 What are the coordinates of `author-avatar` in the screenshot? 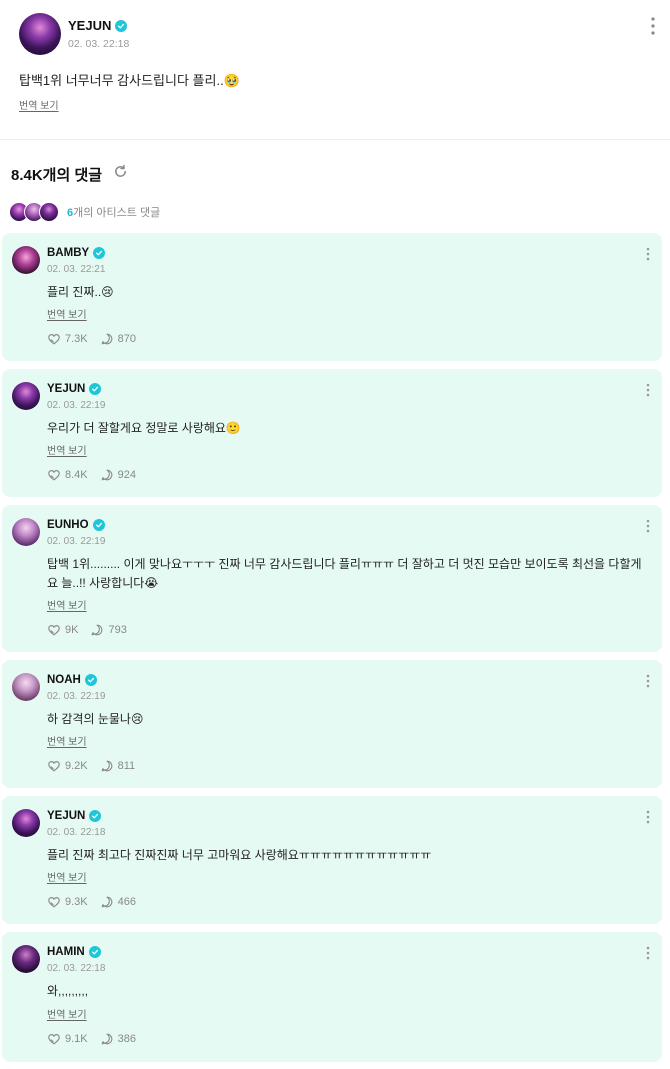 It's located at (40, 34).